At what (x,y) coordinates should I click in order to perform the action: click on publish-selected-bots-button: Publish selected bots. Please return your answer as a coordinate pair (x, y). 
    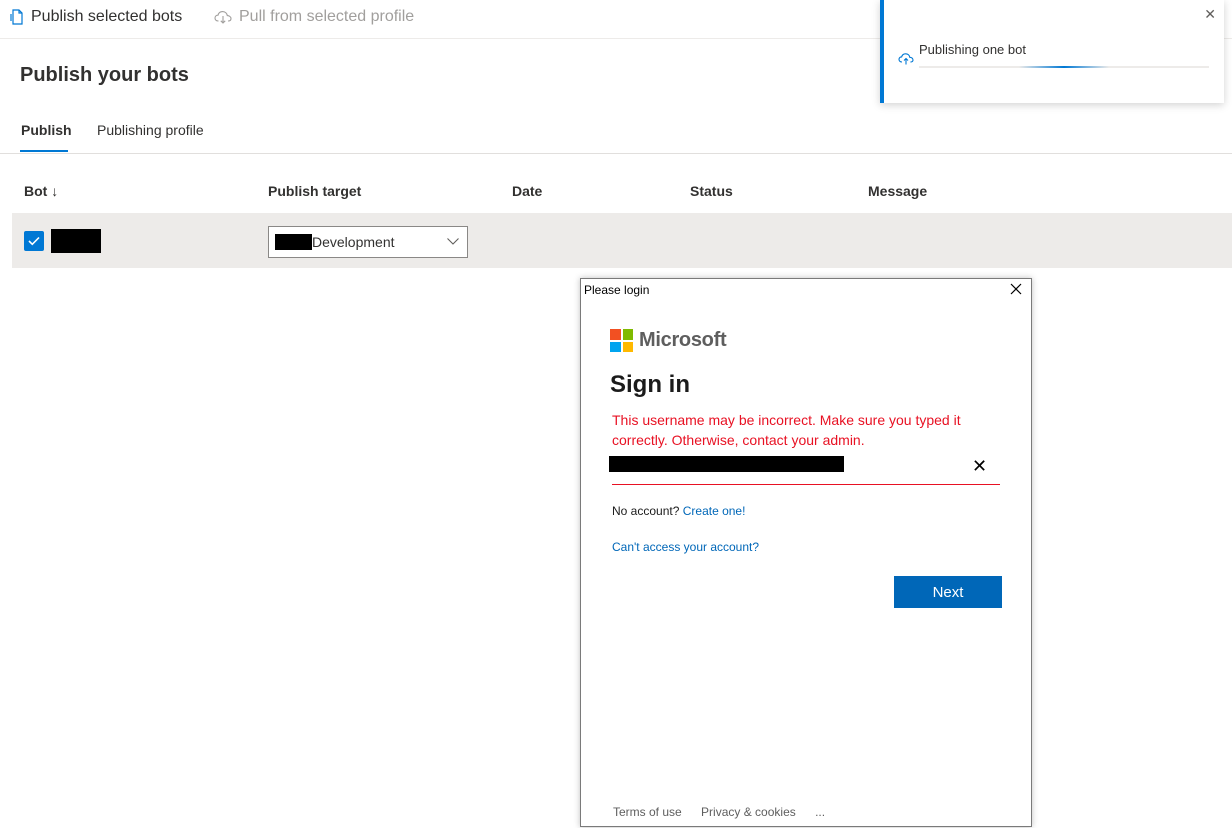
    Looking at the image, I should click on (96, 17).